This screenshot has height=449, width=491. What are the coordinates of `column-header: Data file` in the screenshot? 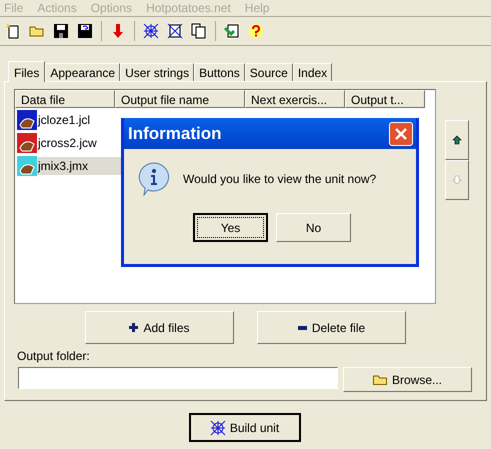 It's located at (65, 99).